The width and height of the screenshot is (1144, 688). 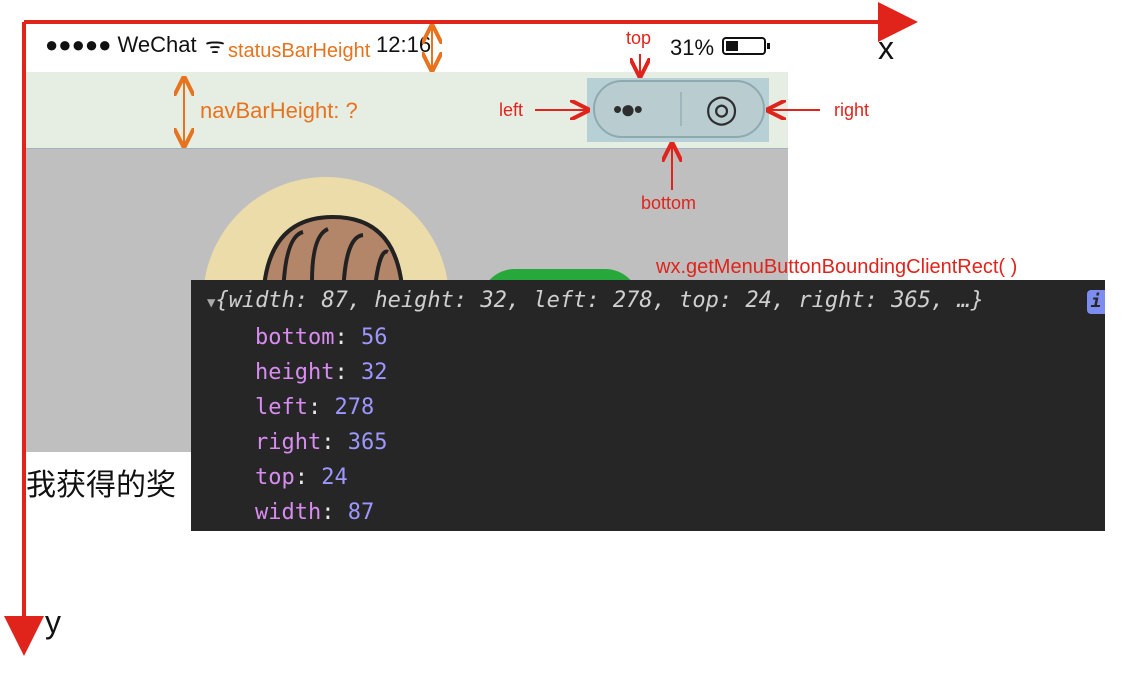 I want to click on api-label: wx.getMenuButtonBoundingClientRect( ), so click(x=837, y=267).